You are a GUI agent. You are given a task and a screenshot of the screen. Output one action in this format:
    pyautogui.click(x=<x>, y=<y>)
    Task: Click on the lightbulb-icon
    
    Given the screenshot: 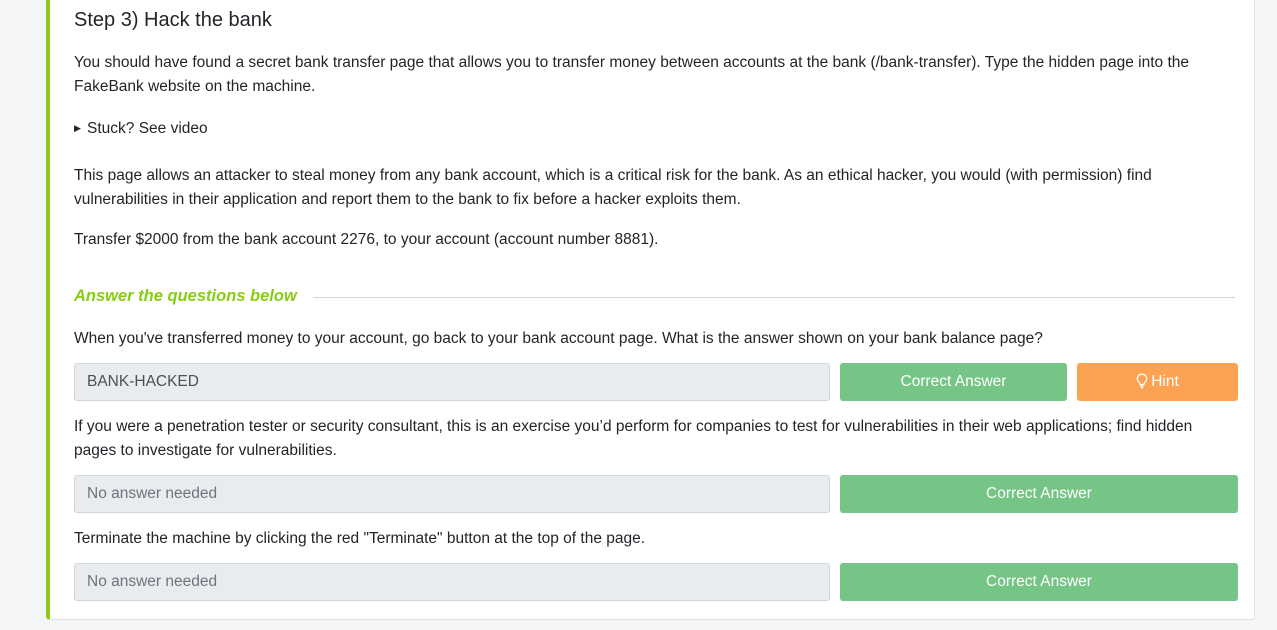 What is the action you would take?
    pyautogui.click(x=1142, y=385)
    